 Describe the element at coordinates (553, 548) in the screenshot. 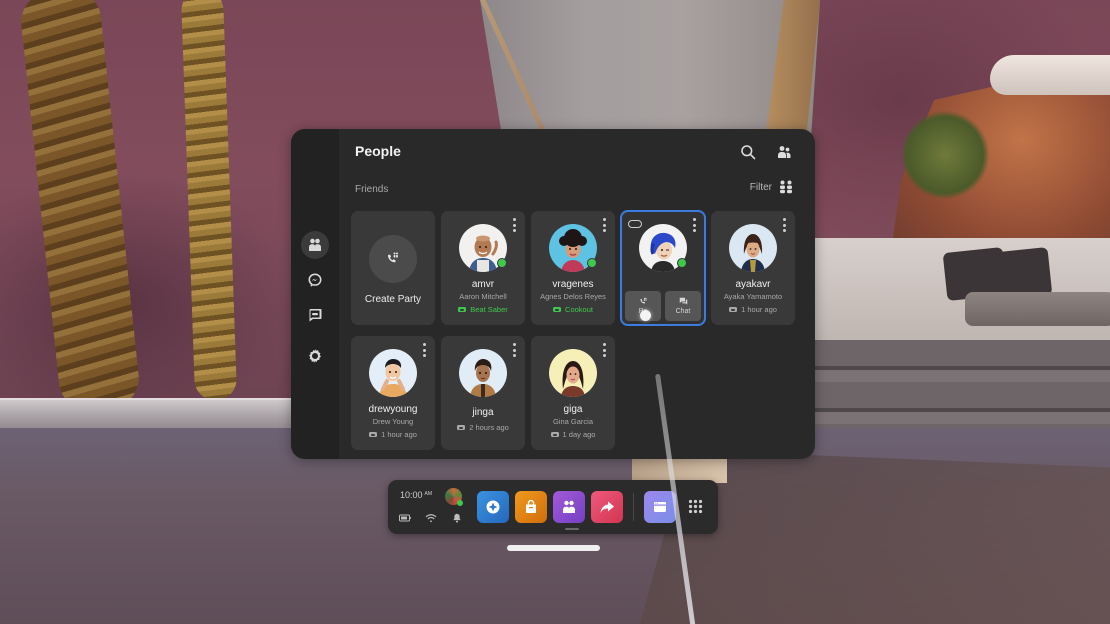

I see `window-move-bar` at that location.